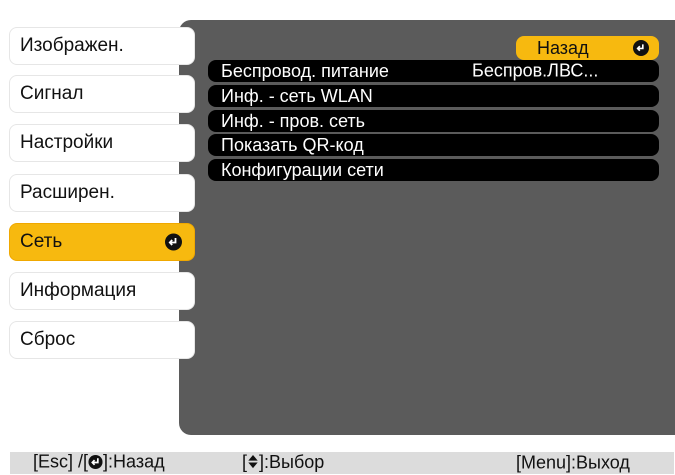  Describe the element at coordinates (102, 242) in the screenshot. I see `menu-item-network: Сеть` at that location.